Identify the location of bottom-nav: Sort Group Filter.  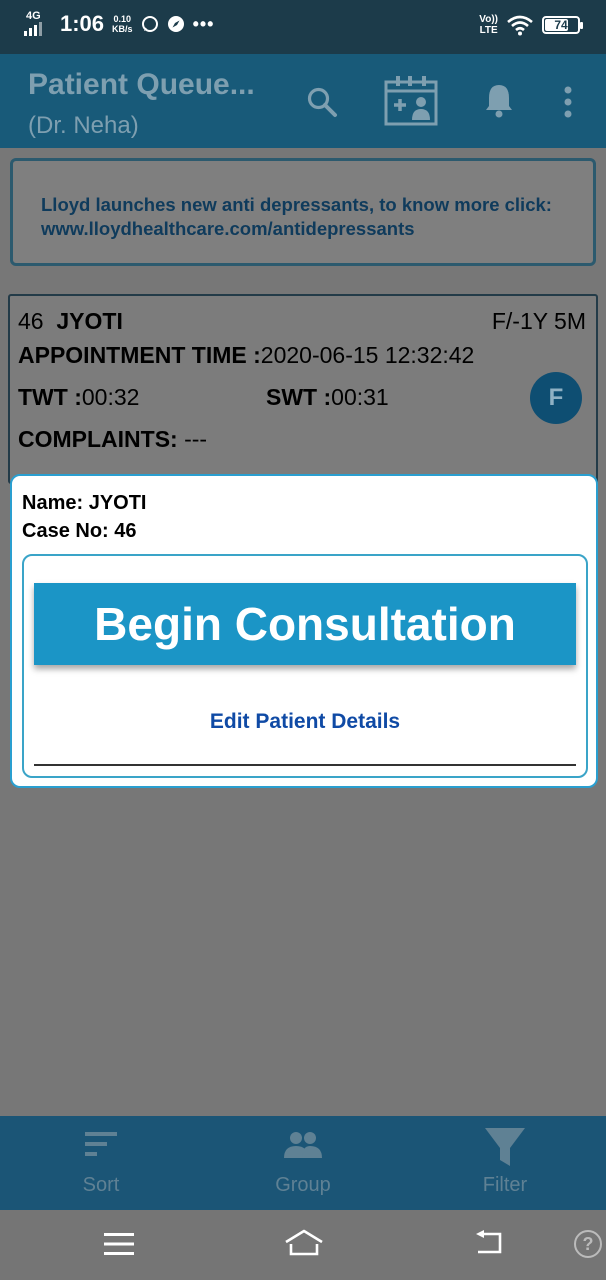
(303, 1163).